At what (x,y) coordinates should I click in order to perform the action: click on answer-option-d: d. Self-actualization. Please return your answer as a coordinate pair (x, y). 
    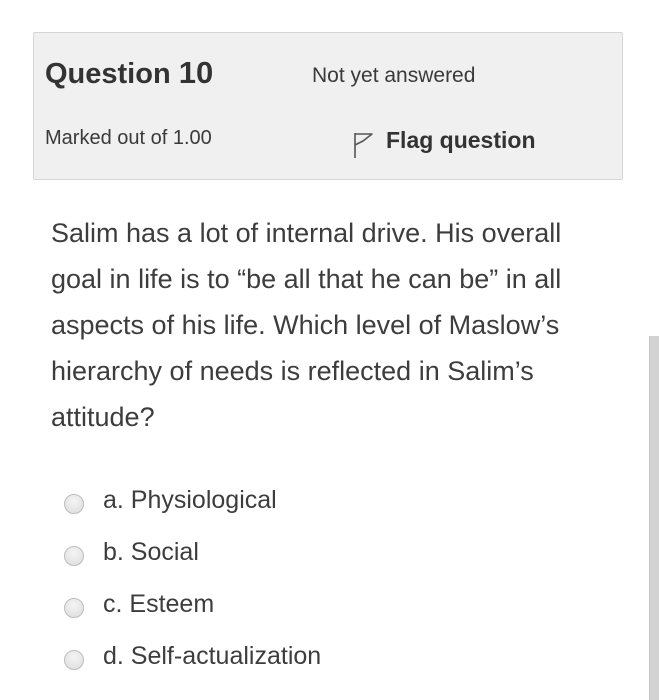
    Looking at the image, I should click on (324, 656).